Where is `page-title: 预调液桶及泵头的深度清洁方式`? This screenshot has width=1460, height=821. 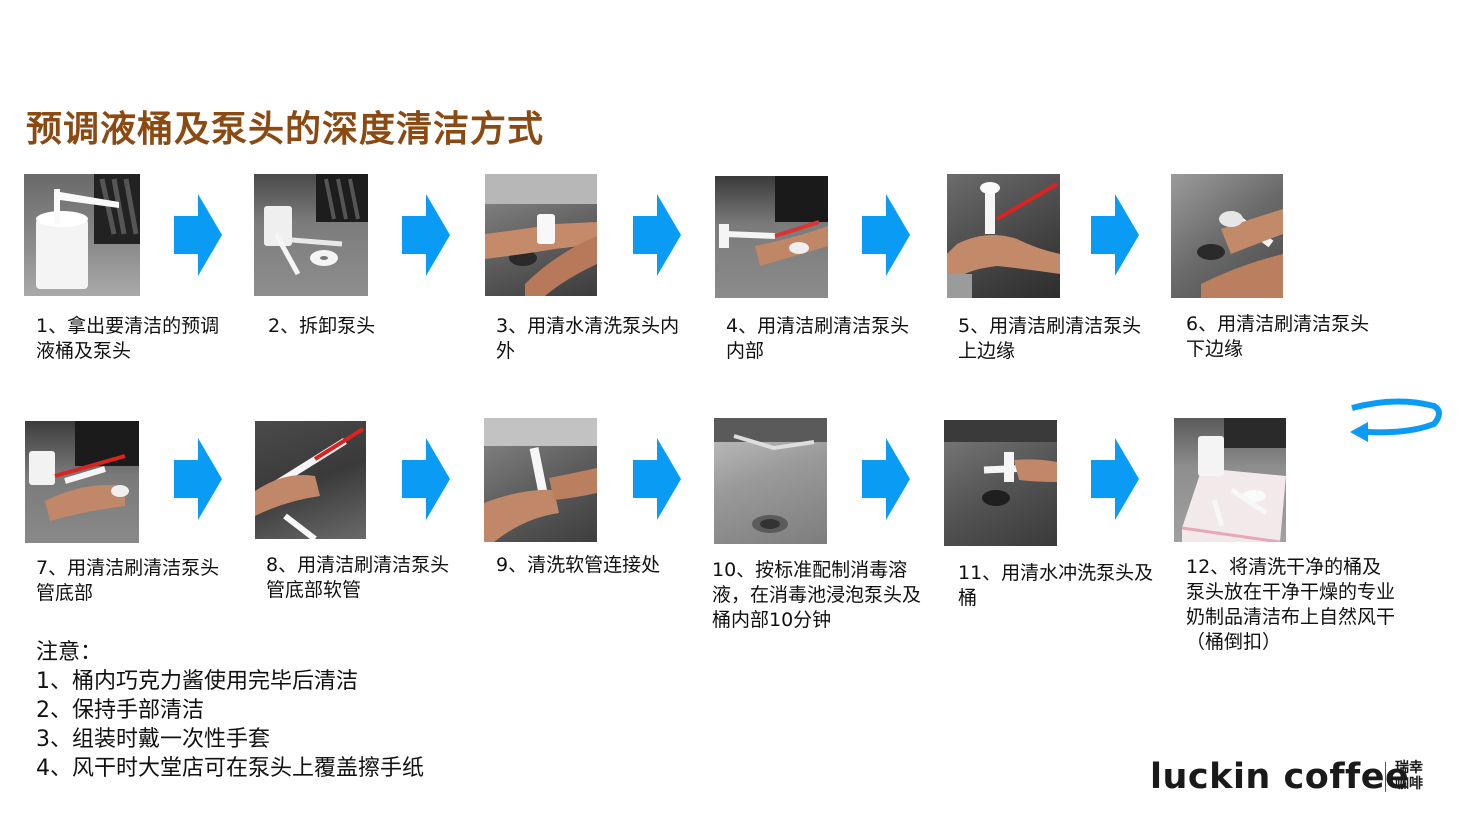 page-title: 预调液桶及泵头的深度清洁方式 is located at coordinates (285, 129).